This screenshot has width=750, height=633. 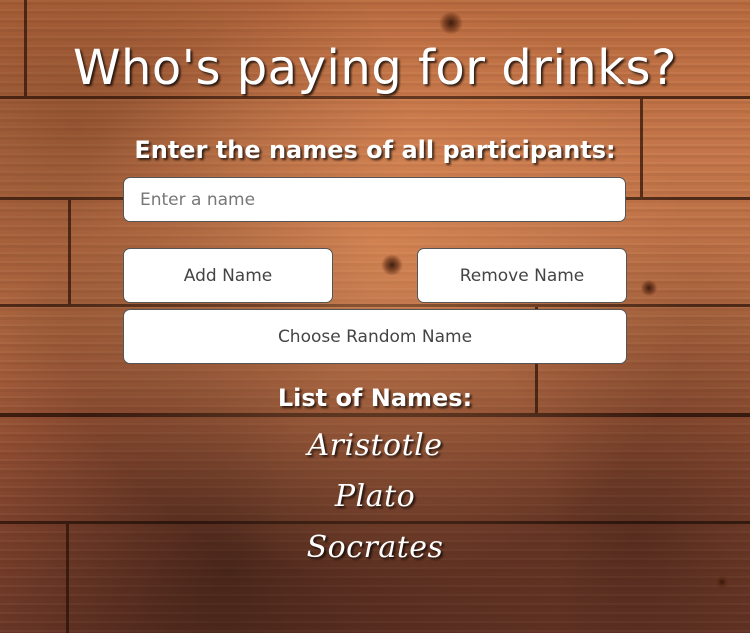 What do you see at coordinates (69, 252) in the screenshot?
I see `wood-plank-seam` at bounding box center [69, 252].